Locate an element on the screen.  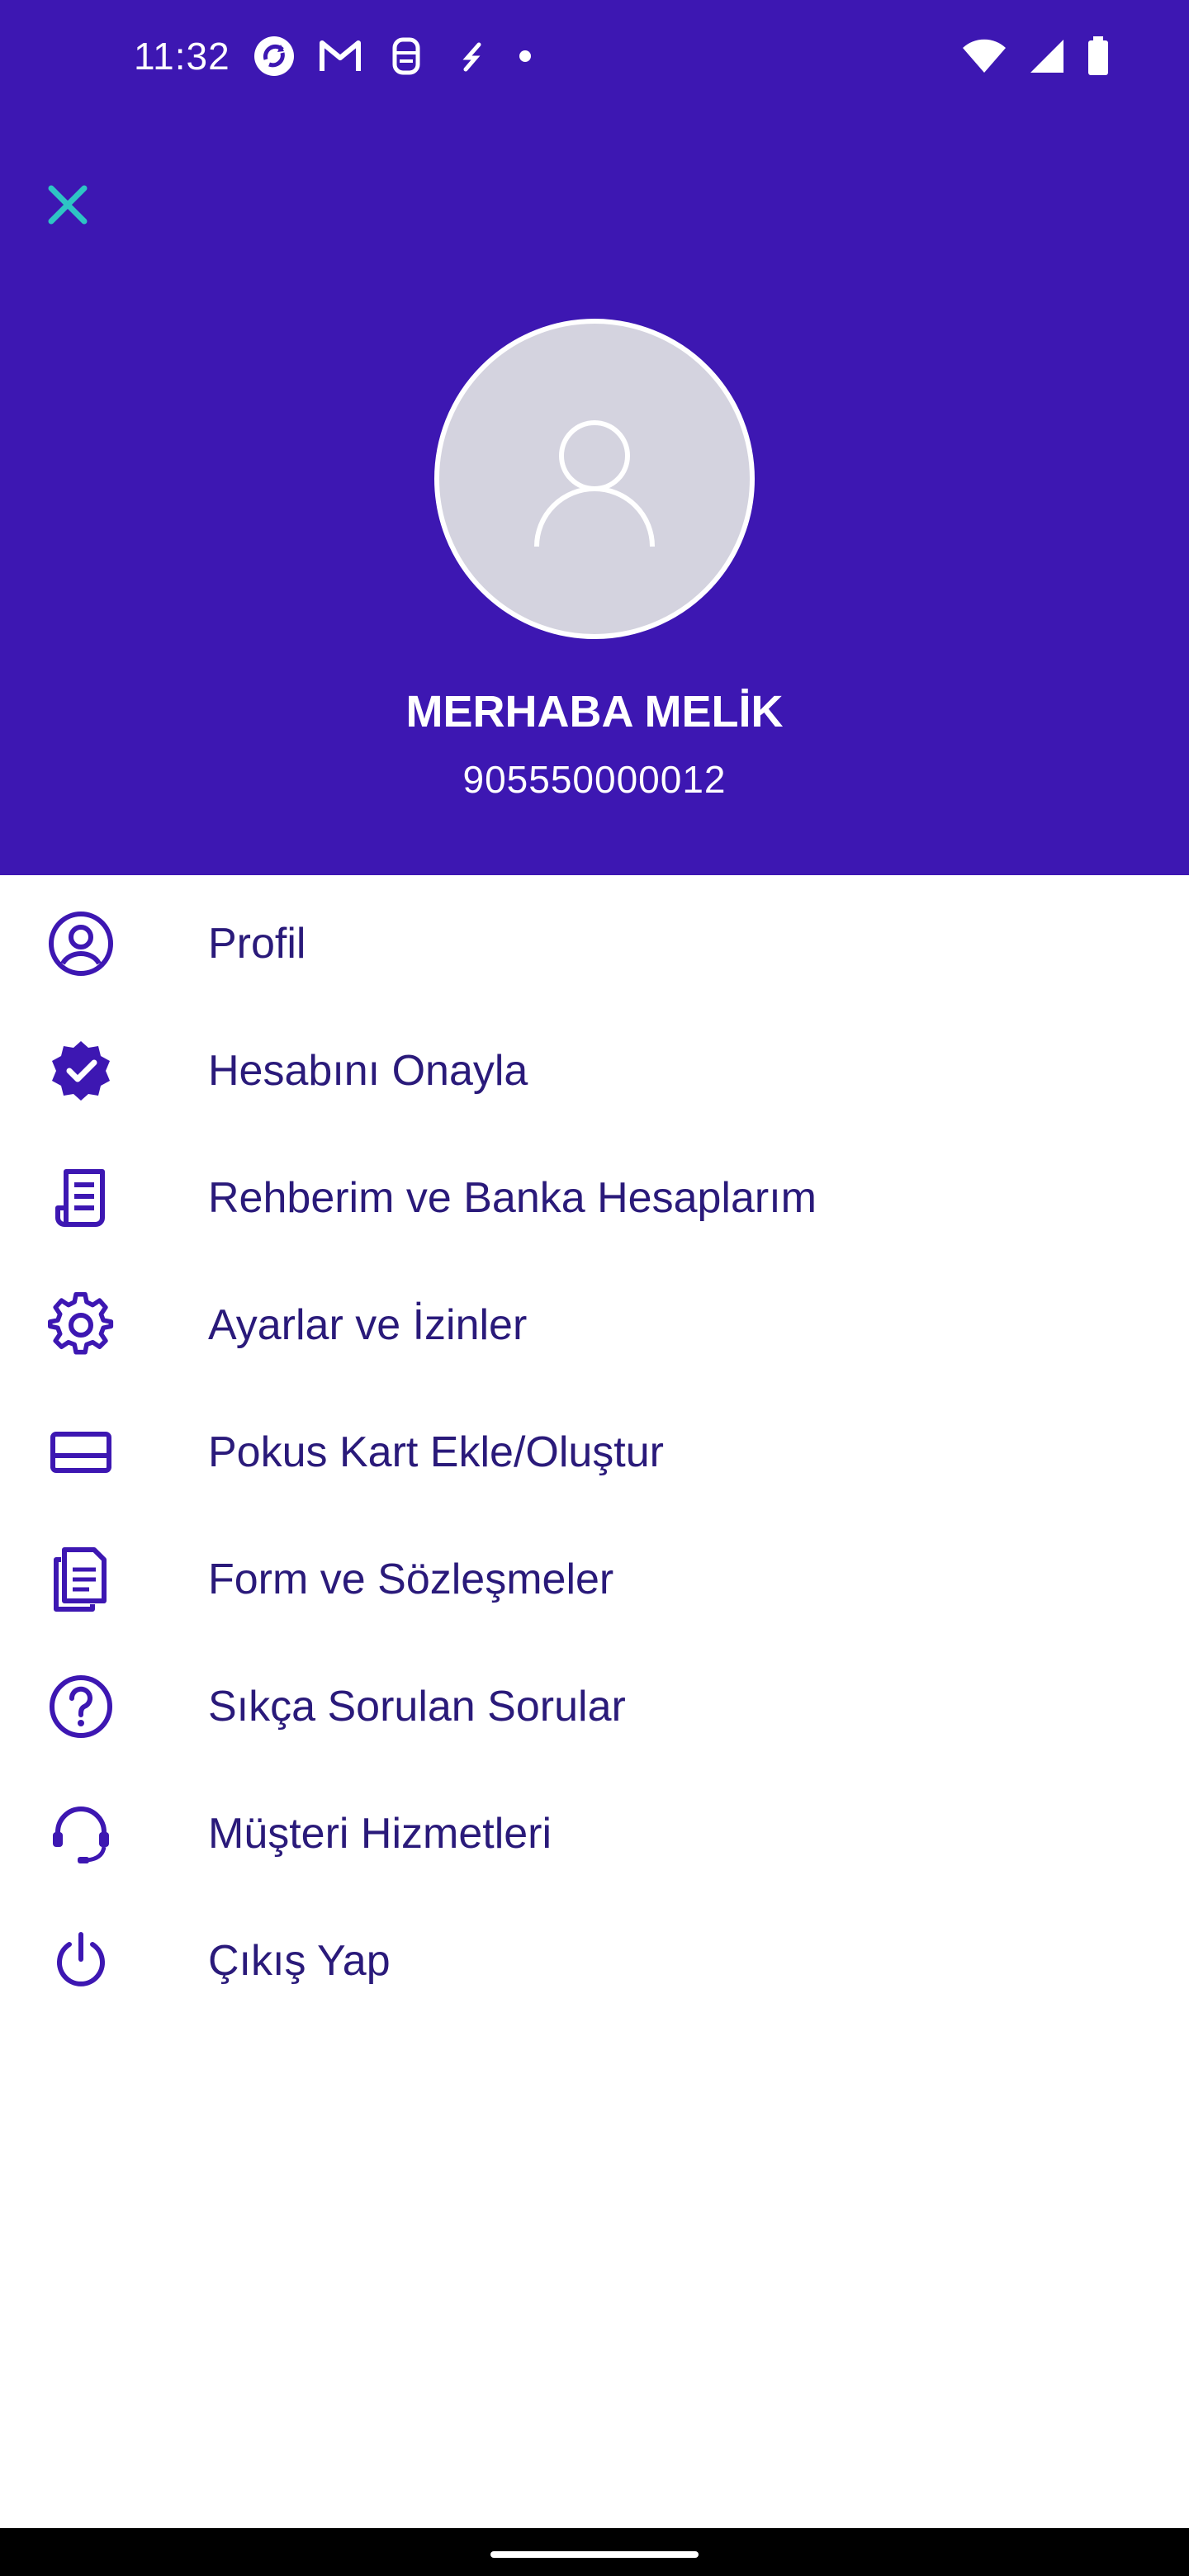
receipt-icon is located at coordinates (81, 1198).